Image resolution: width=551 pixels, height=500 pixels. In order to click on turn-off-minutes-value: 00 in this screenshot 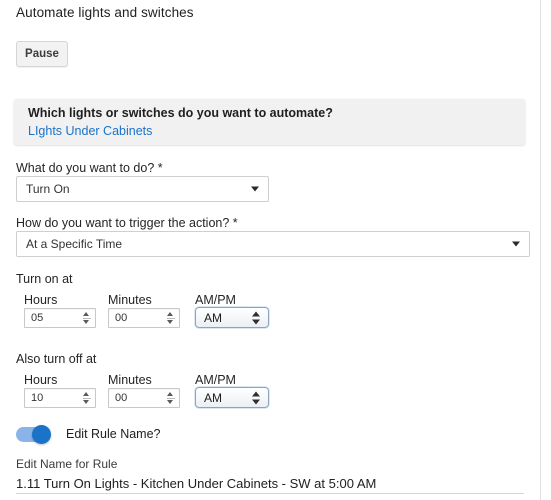, I will do `click(121, 398)`.